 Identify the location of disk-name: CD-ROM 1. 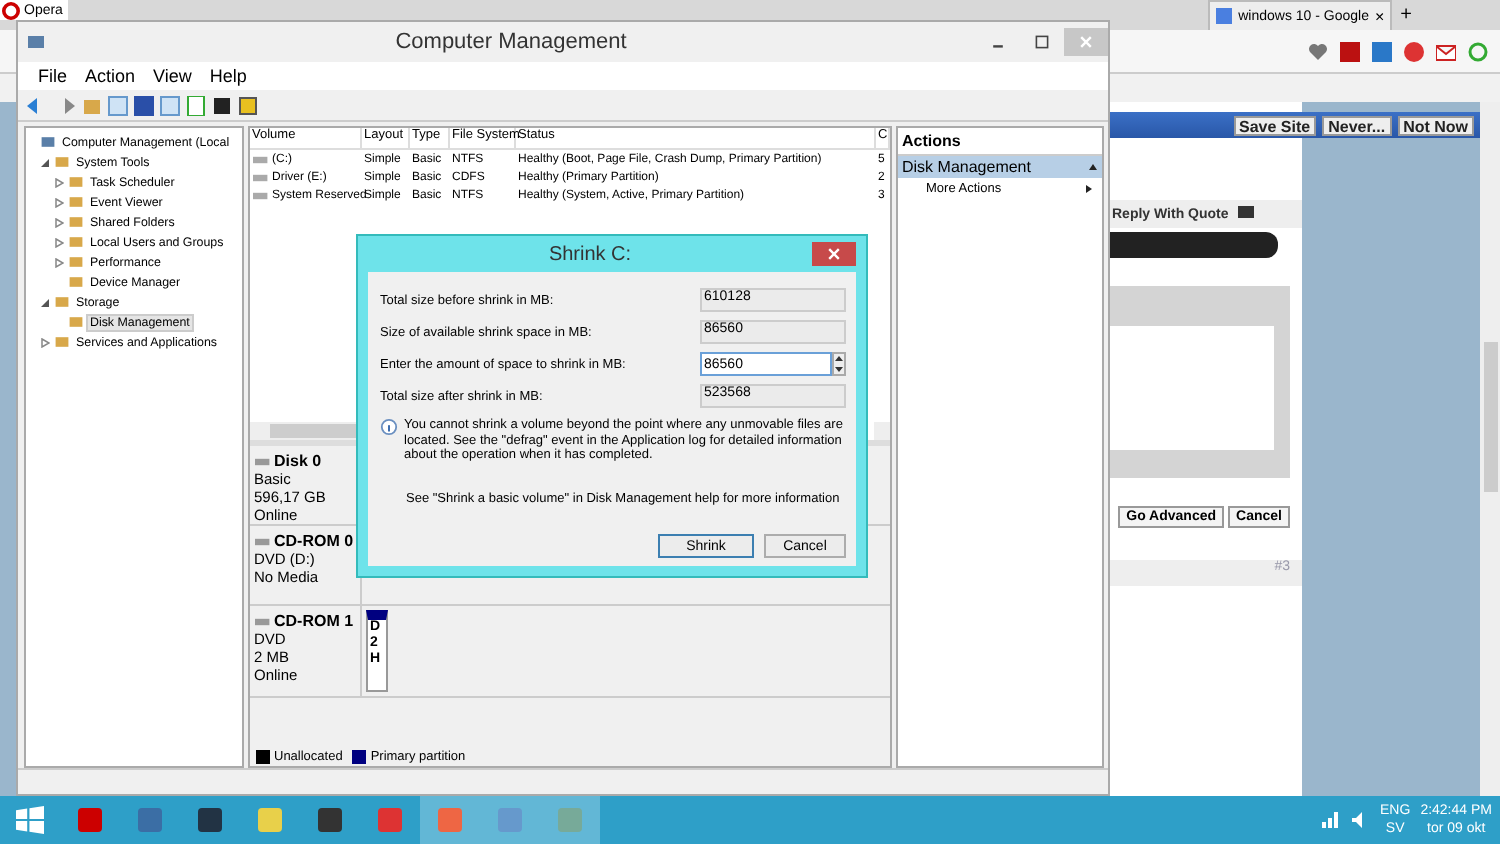
(305, 621).